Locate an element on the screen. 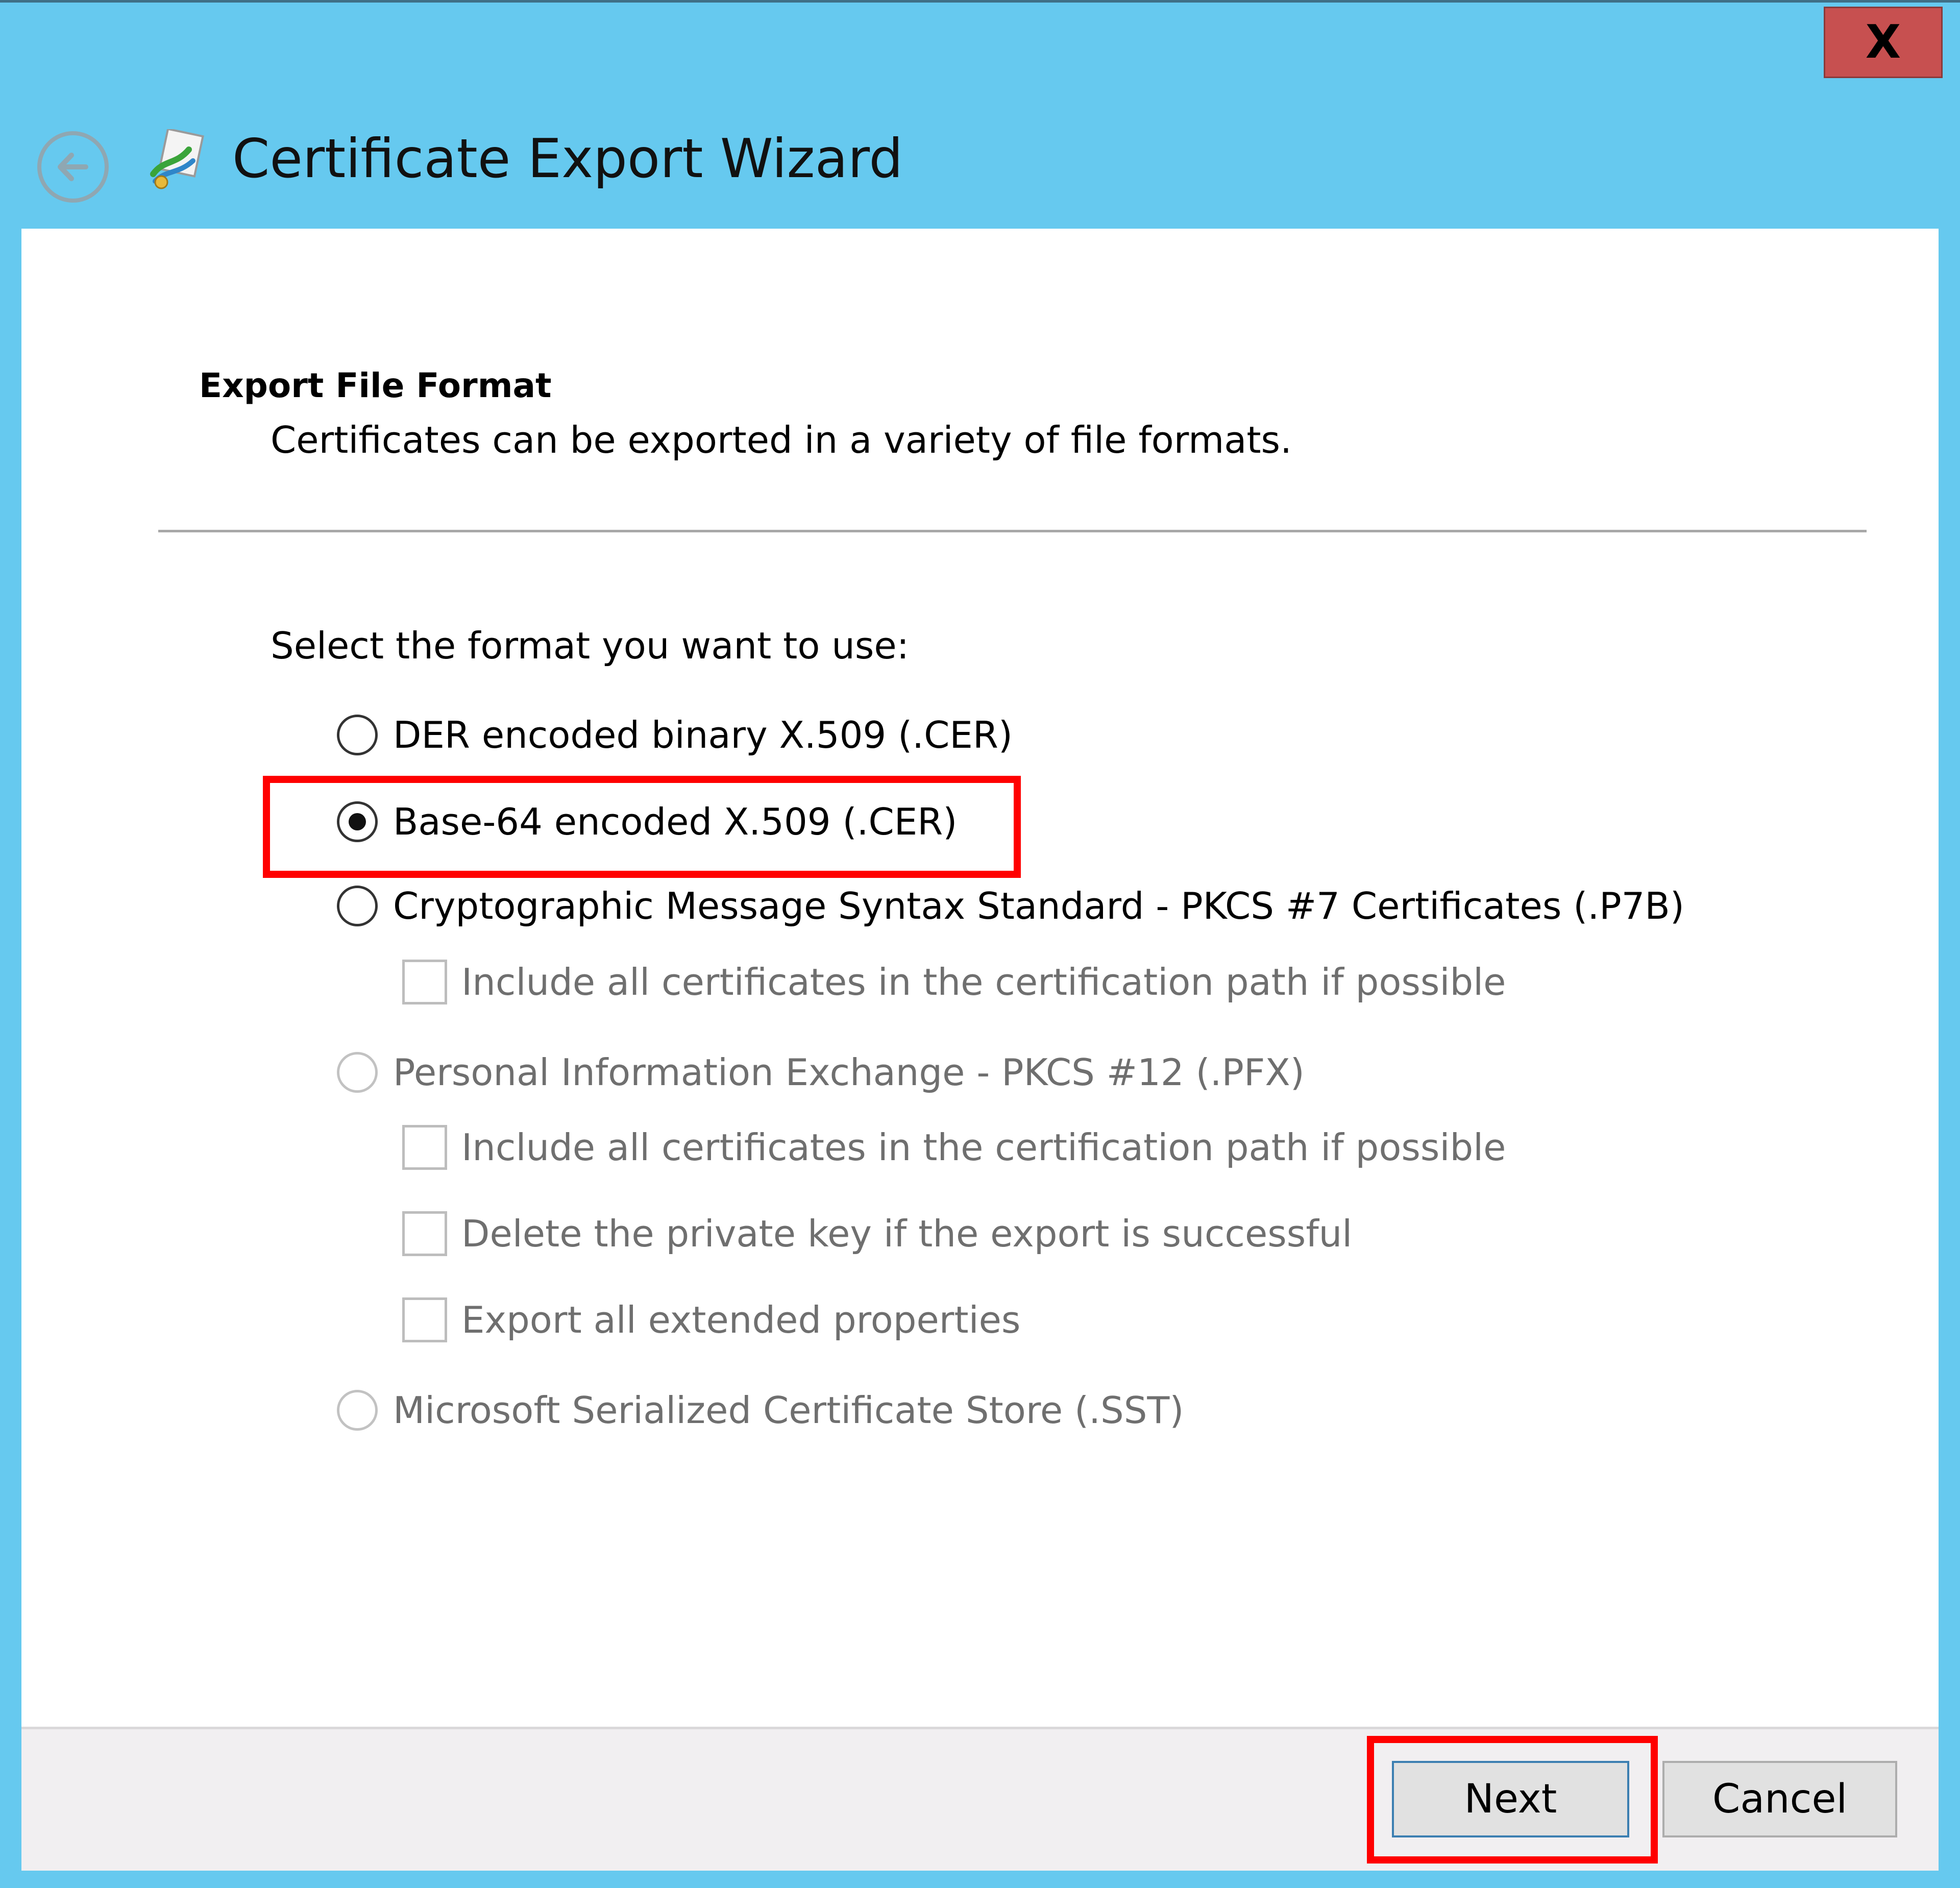  header-divider is located at coordinates (1012, 531).